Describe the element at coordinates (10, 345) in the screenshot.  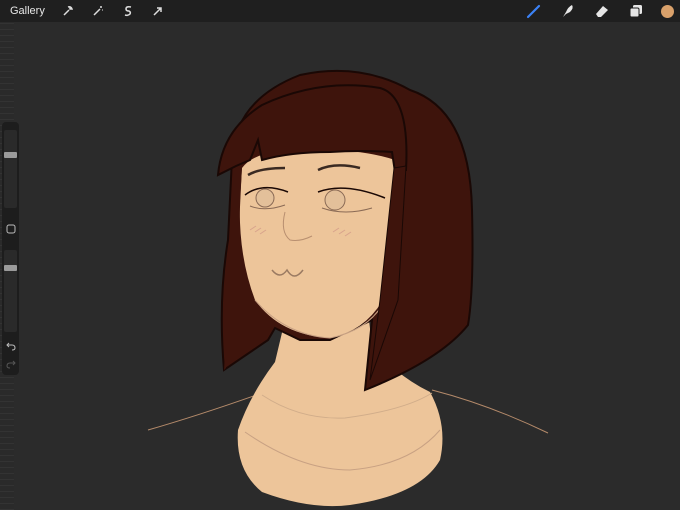
I see `undo-icon` at that location.